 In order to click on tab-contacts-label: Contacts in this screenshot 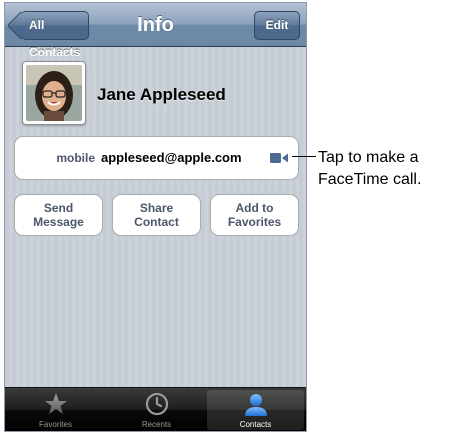, I will do `click(255, 424)`.